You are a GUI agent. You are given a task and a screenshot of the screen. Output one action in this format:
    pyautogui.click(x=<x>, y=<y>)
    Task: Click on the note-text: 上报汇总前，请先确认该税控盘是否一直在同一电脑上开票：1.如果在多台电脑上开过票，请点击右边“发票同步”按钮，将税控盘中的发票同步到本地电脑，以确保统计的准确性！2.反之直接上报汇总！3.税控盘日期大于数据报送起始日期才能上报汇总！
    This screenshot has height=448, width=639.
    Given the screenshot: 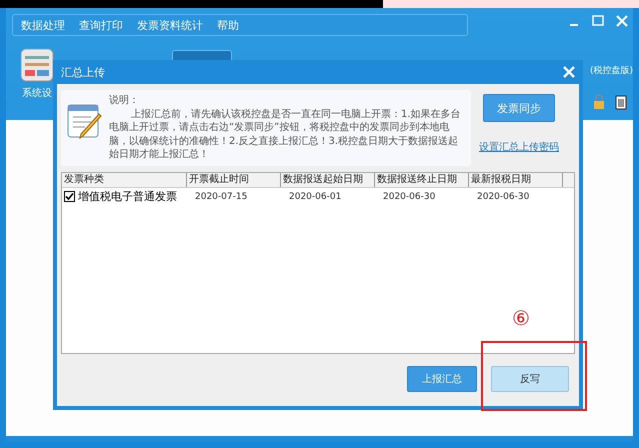 What is the action you would take?
    pyautogui.click(x=285, y=135)
    